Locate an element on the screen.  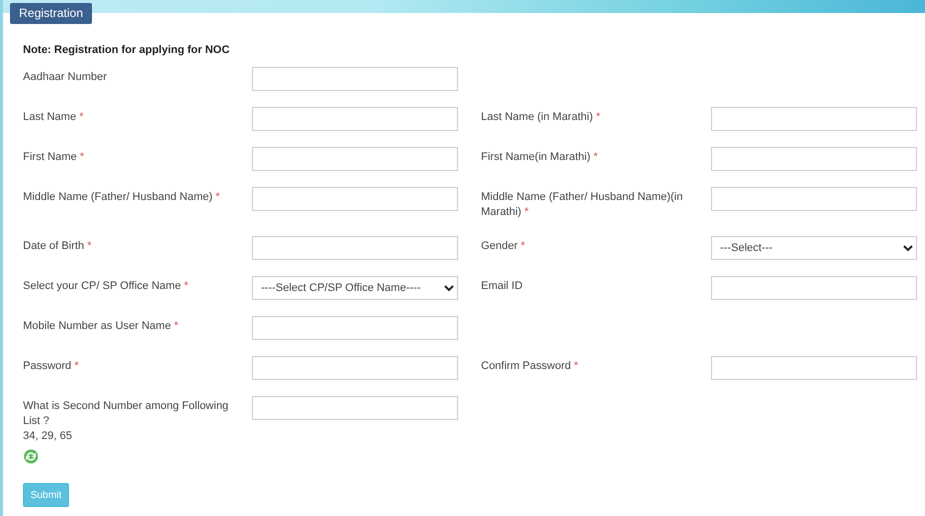
dropdown: ----Select CP/SP Office Name---- is located at coordinates (355, 288).